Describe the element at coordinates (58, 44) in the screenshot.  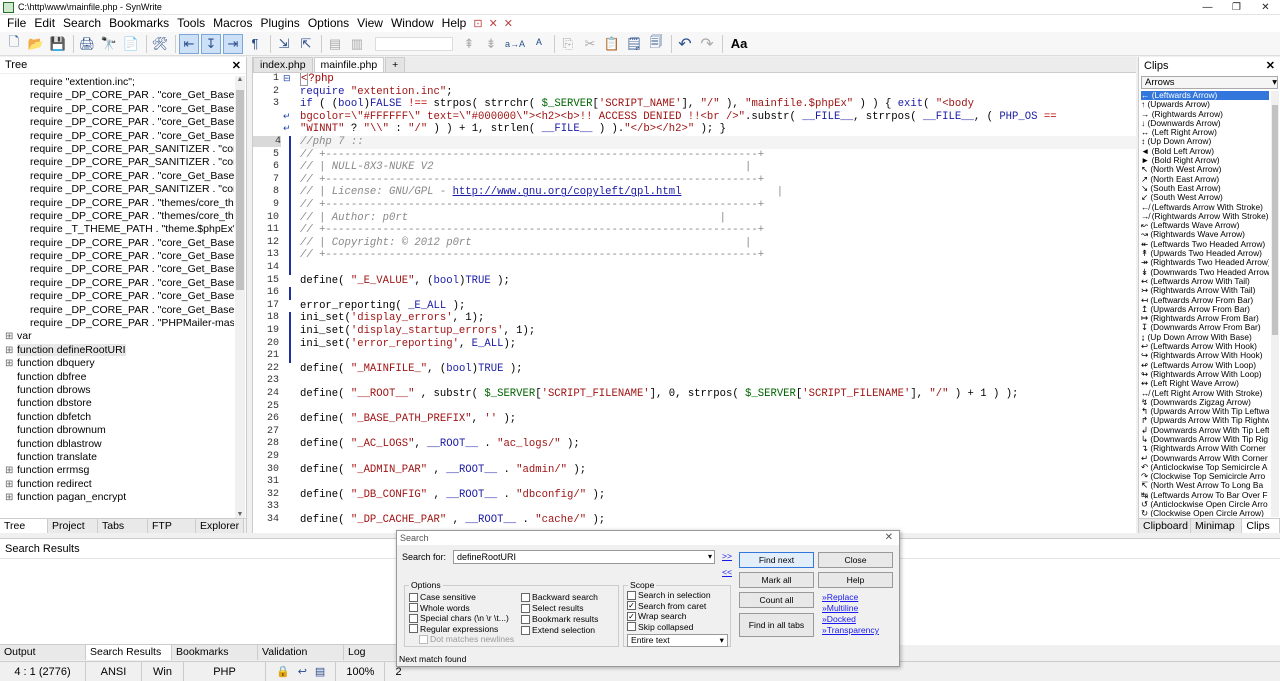
I see `save-icon: 💾` at that location.